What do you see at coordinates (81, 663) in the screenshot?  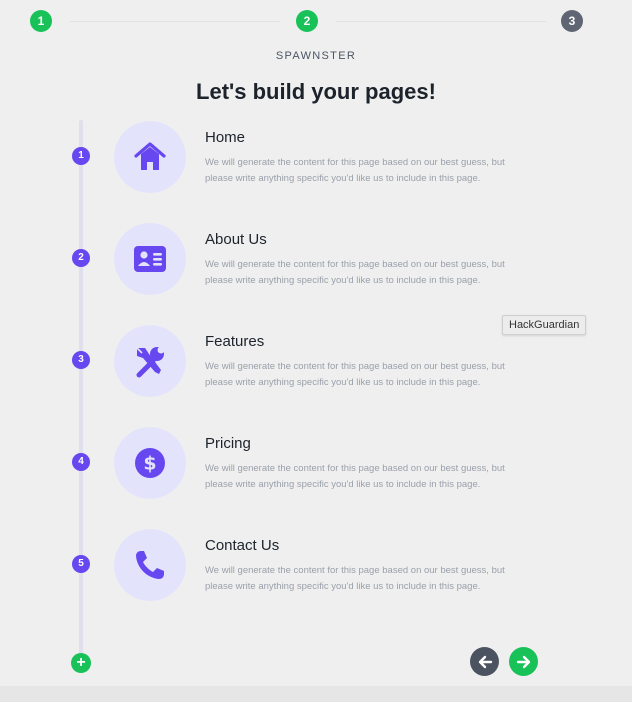 I see `add-page-button: +` at bounding box center [81, 663].